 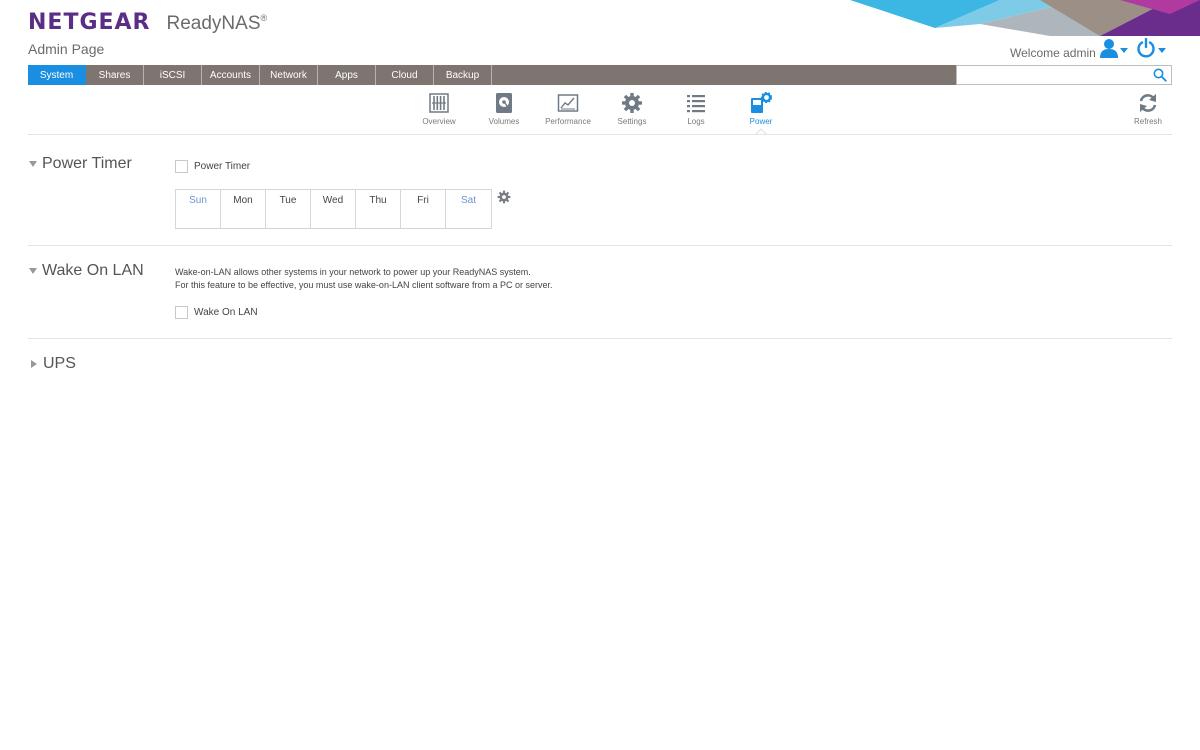 I want to click on subnav-volumes: Volumes, so click(x=504, y=109).